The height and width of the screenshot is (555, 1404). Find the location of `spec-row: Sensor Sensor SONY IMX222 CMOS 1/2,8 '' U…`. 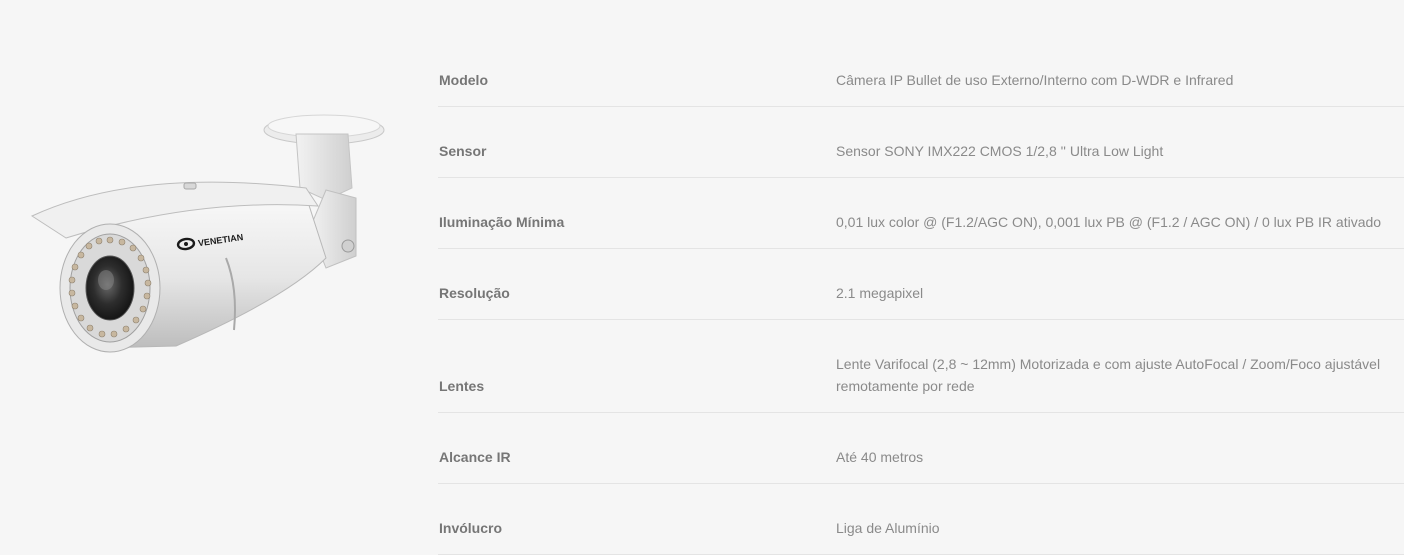

spec-row: Sensor Sensor SONY IMX222 CMOS 1/2,8 '' U… is located at coordinates (921, 142).